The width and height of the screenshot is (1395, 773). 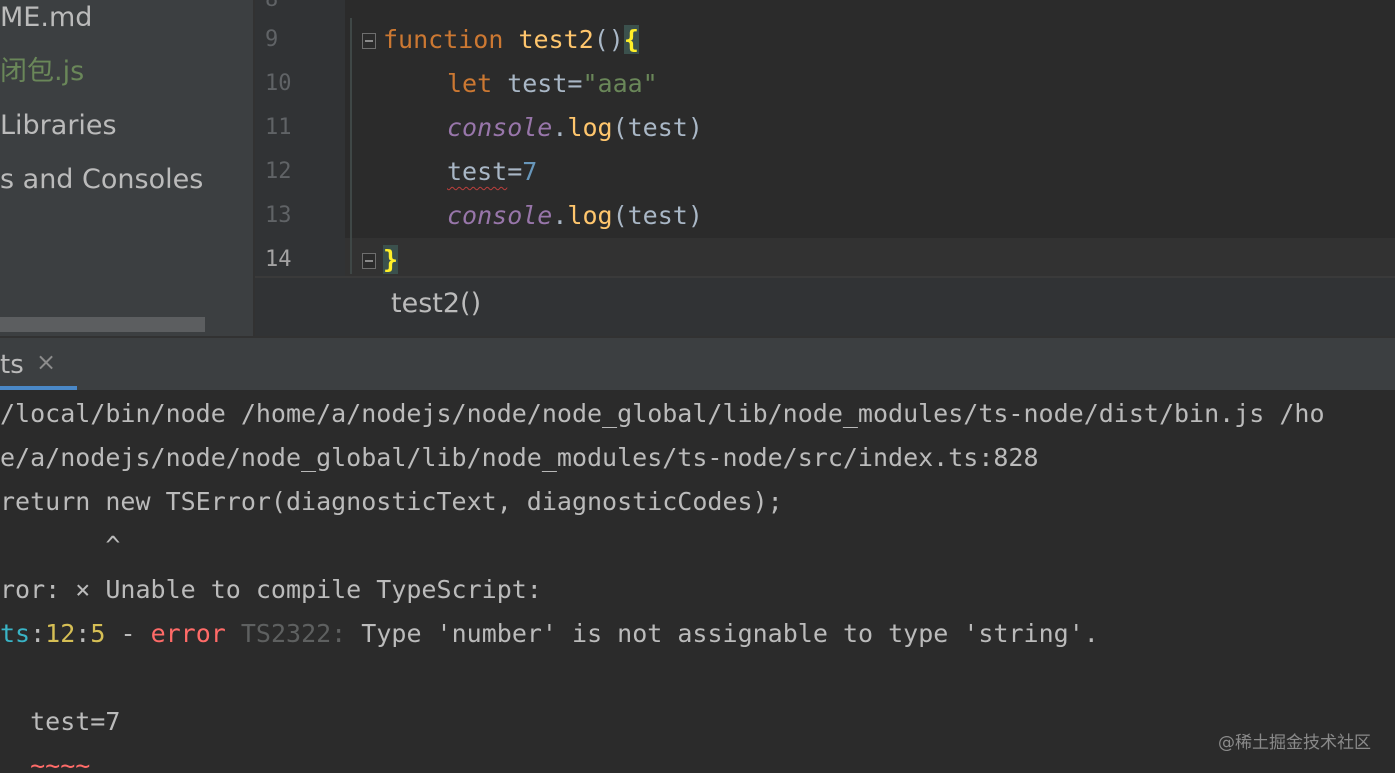 I want to click on code-line-12: test=7, so click(x=492, y=172).